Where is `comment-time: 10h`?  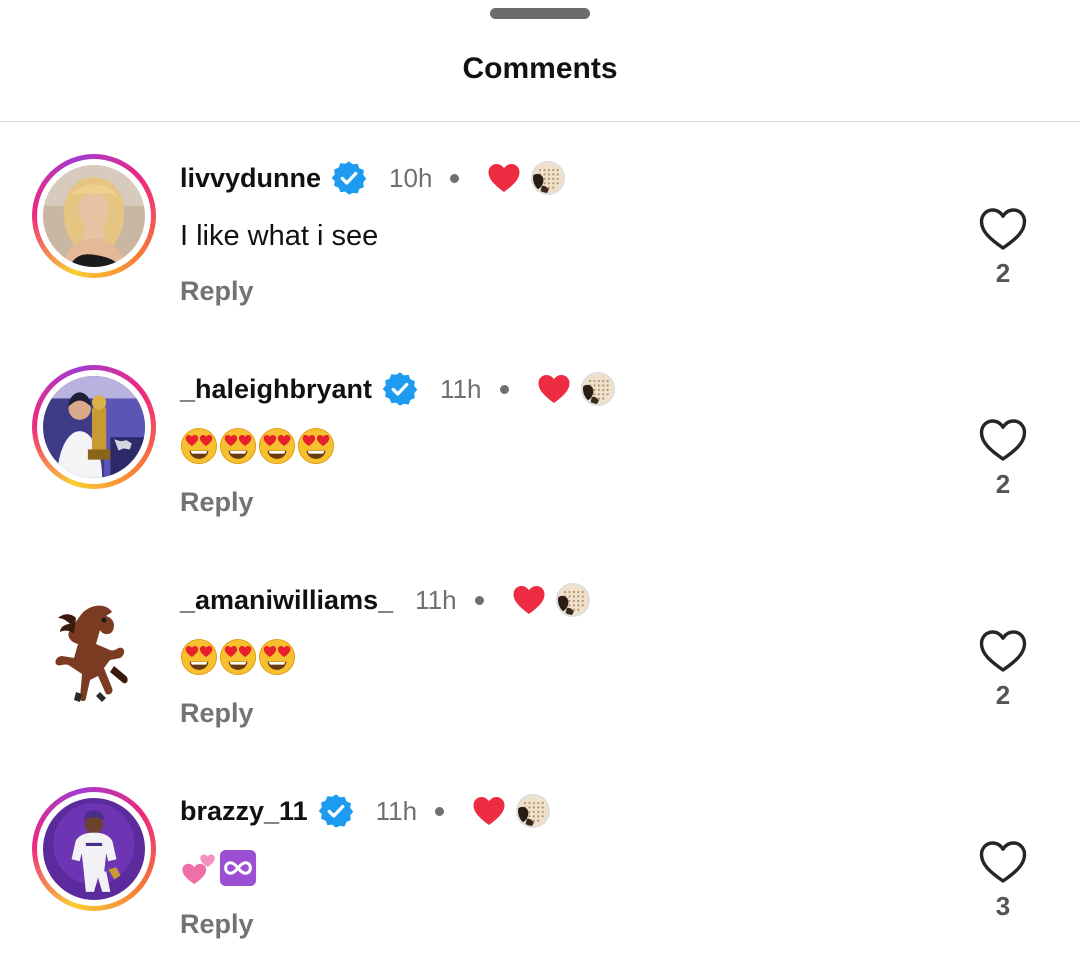
comment-time: 10h is located at coordinates (411, 177).